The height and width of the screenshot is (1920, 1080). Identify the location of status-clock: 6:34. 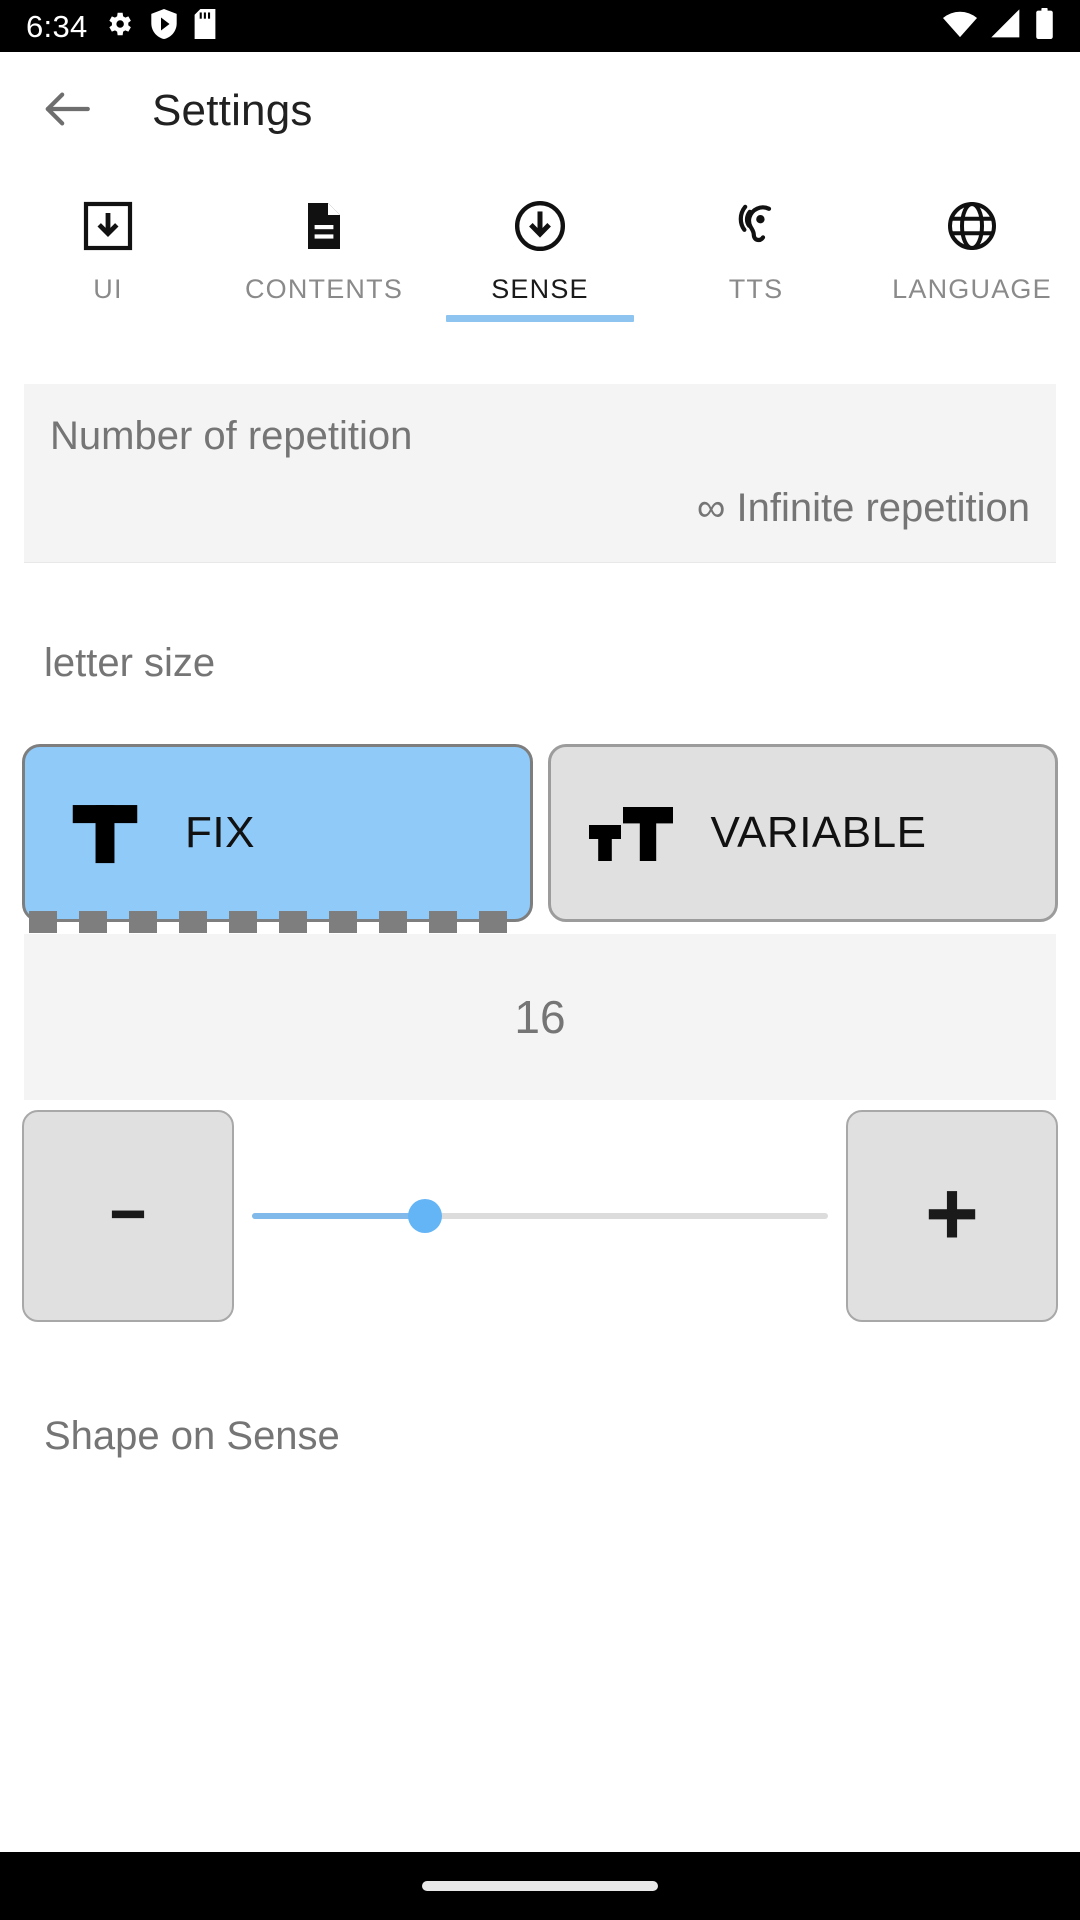
(57, 26).